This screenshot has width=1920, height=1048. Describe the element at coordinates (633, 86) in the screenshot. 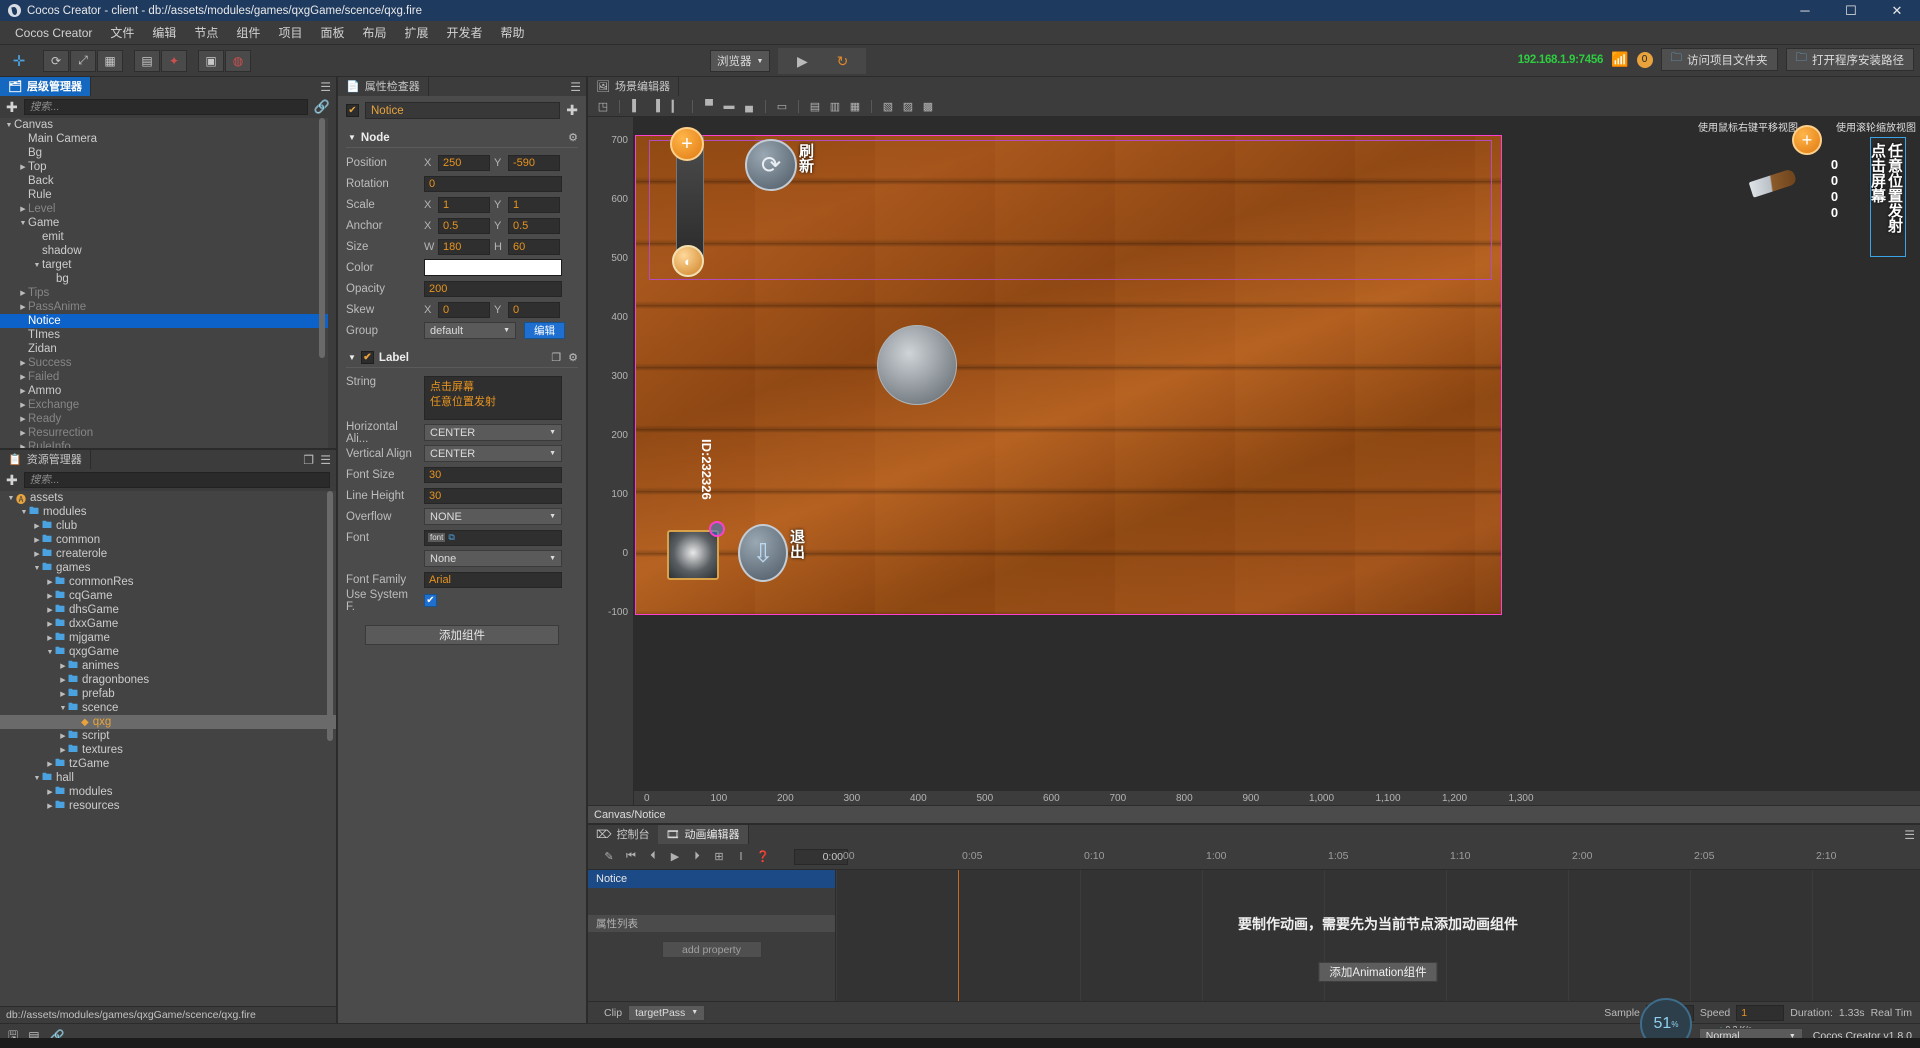

I see `tab-scene-editor: 🖼 场景编辑器` at that location.